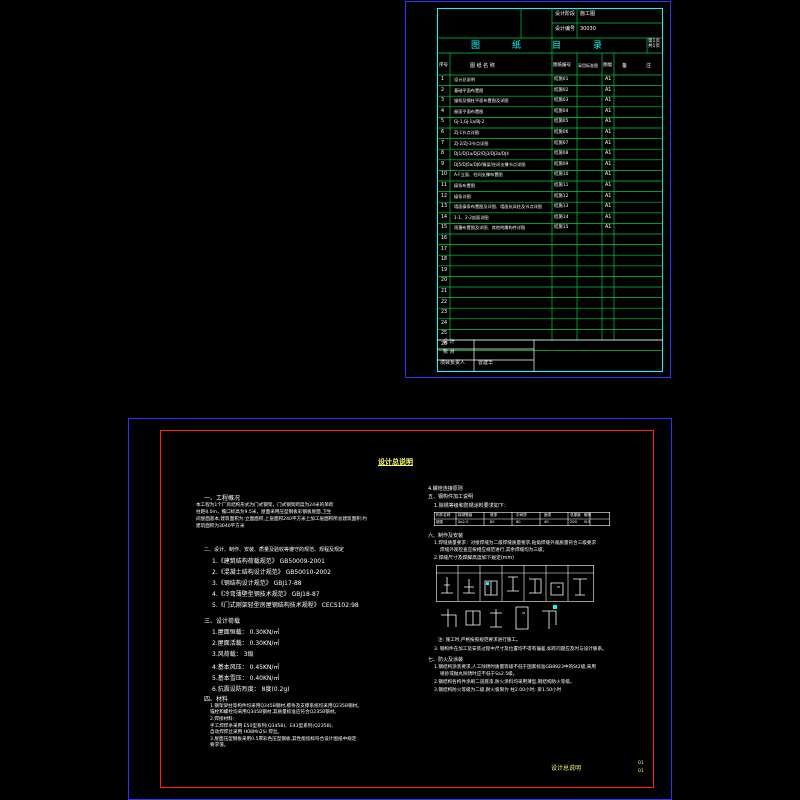 This screenshot has height=800, width=800. Describe the element at coordinates (444, 323) in the screenshot. I see `index-row-no: 24` at that location.